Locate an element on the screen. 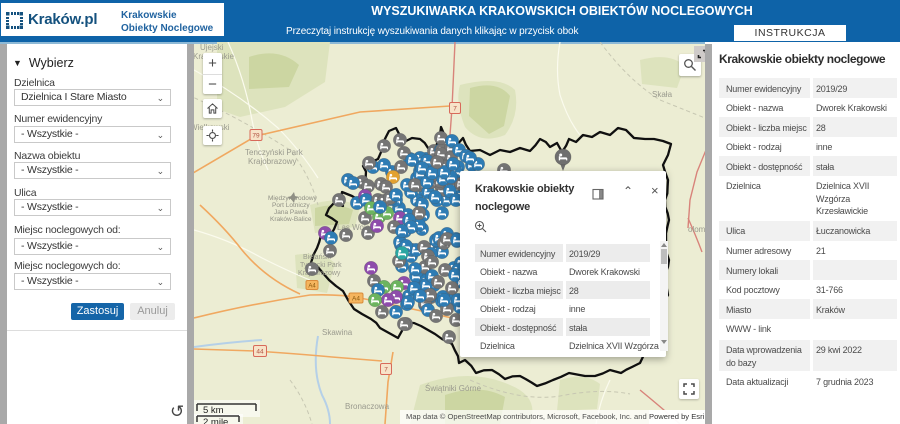 Image resolution: width=900 pixels, height=424 pixels. svg-text: Skała is located at coordinates (662, 94).